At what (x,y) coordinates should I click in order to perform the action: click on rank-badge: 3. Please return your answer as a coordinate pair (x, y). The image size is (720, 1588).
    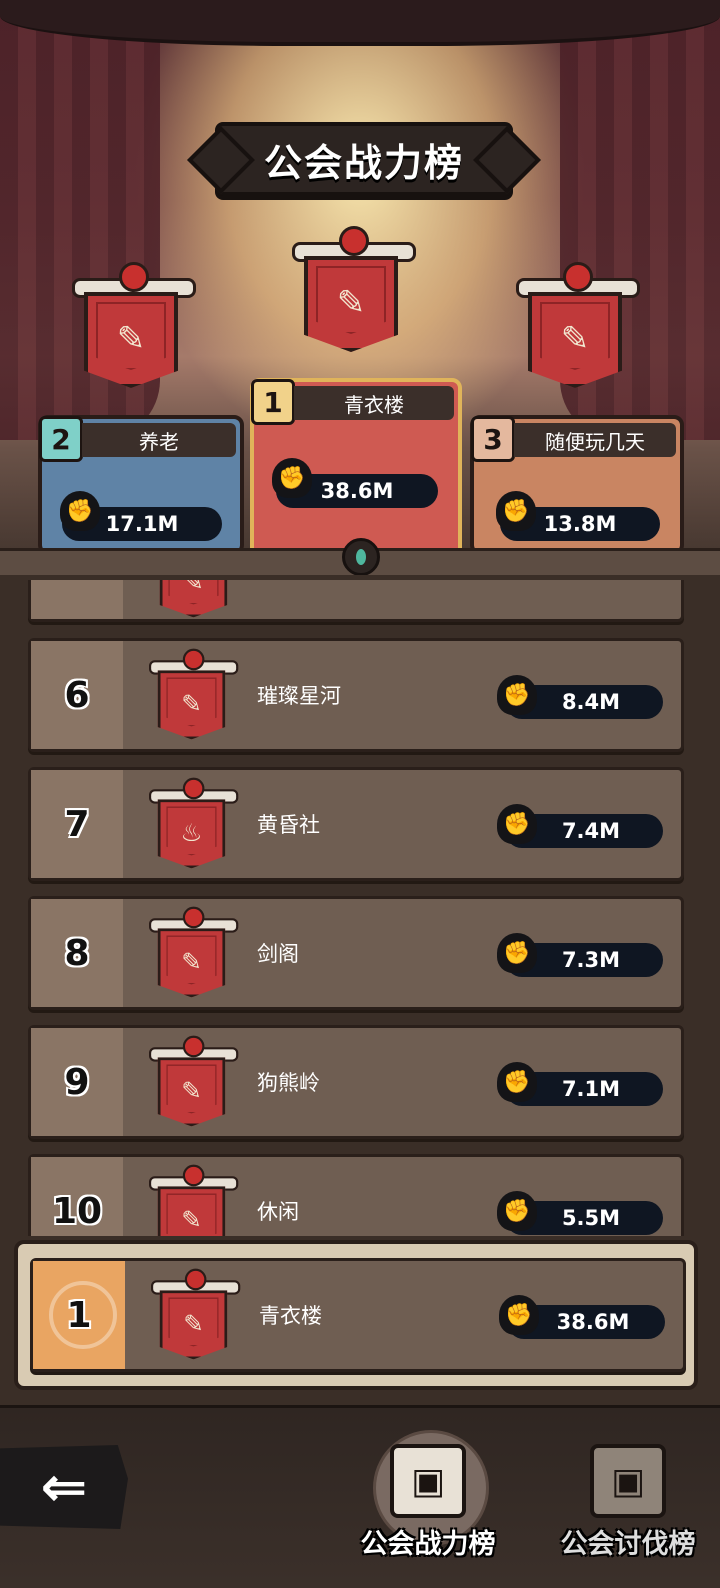
    Looking at the image, I should click on (493, 439).